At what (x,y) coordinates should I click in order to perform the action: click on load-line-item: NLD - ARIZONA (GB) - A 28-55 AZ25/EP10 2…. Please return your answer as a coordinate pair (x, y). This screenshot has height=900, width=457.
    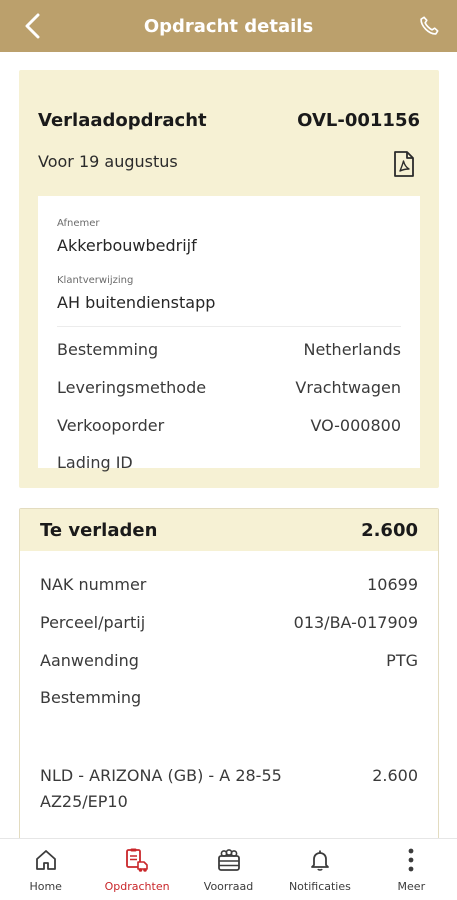
    Looking at the image, I should click on (229, 789).